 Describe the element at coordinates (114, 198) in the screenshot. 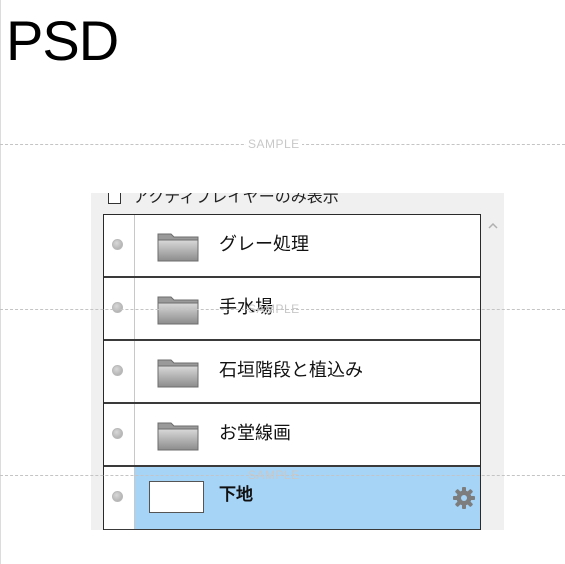

I see `active-layer-only-checkbox` at that location.